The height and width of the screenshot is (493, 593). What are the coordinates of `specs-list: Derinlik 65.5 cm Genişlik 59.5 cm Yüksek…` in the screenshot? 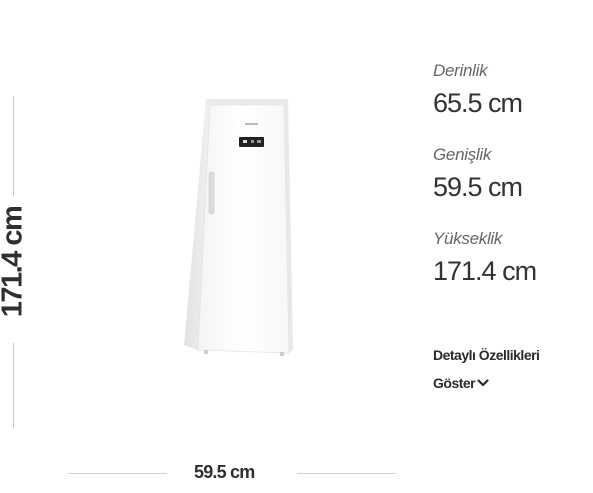 It's located at (513, 186).